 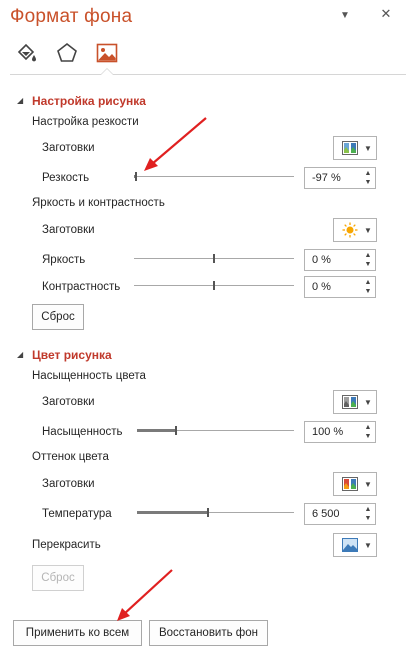 What do you see at coordinates (71, 16) in the screenshot?
I see `pane-title: Формат фона` at bounding box center [71, 16].